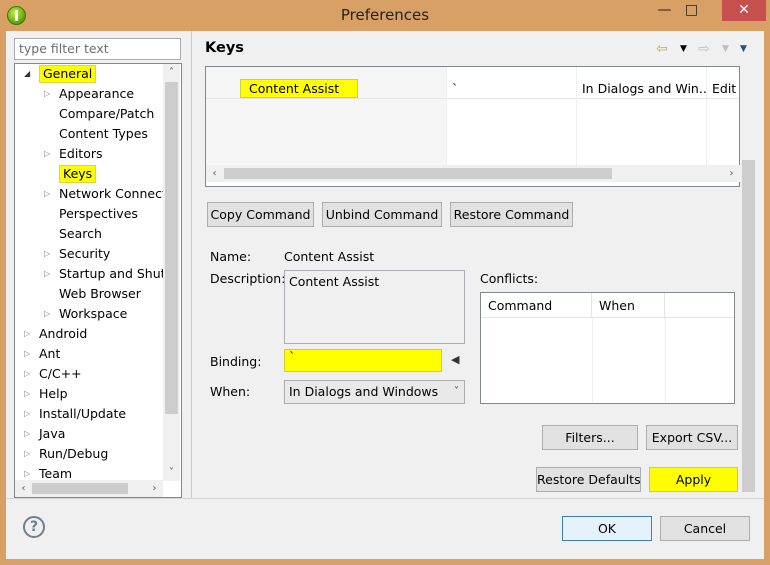 This screenshot has width=770, height=565. I want to click on tree-item: ▷ Appearance, so click(90, 94).